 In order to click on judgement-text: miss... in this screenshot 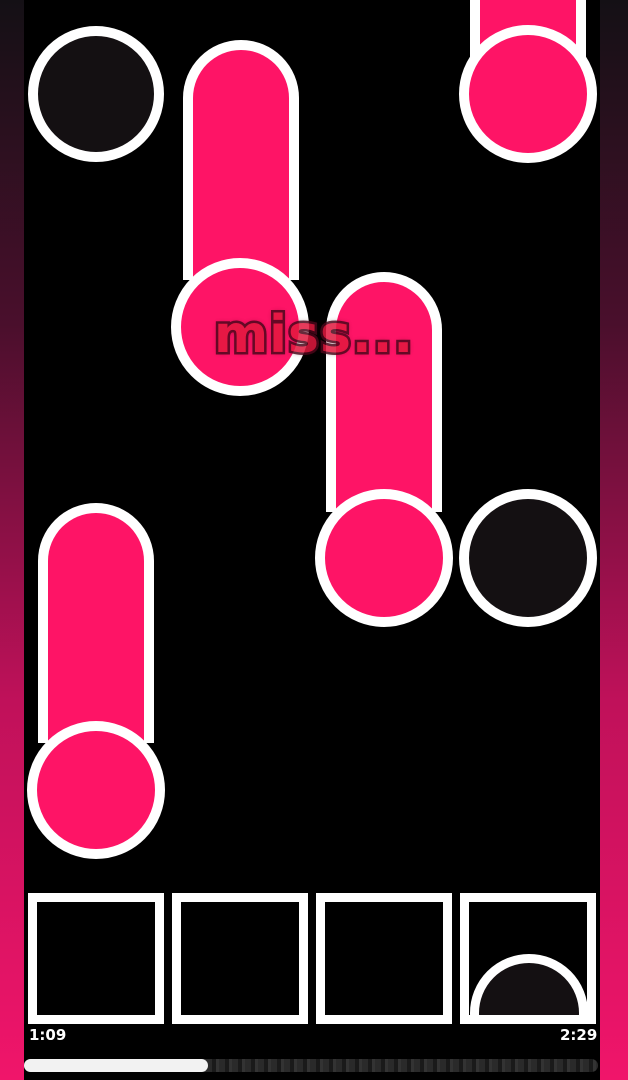, I will do `click(313, 335)`.